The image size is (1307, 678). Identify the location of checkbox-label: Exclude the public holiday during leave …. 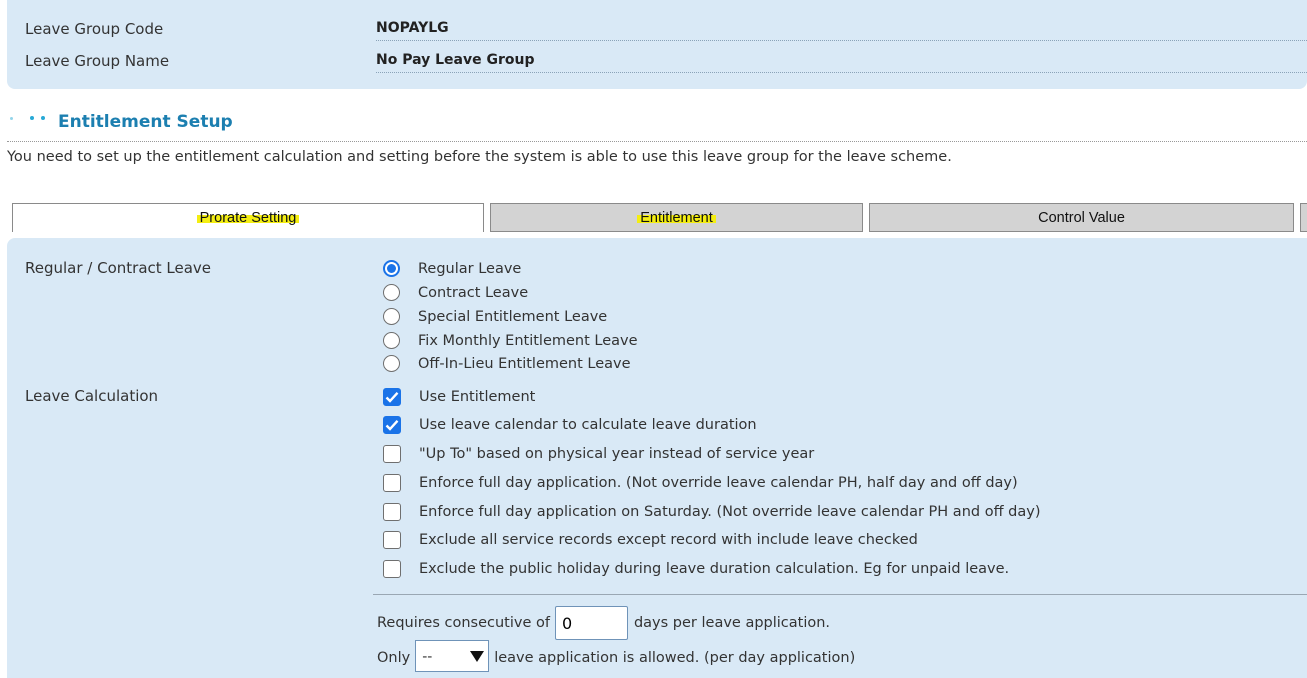
(714, 569).